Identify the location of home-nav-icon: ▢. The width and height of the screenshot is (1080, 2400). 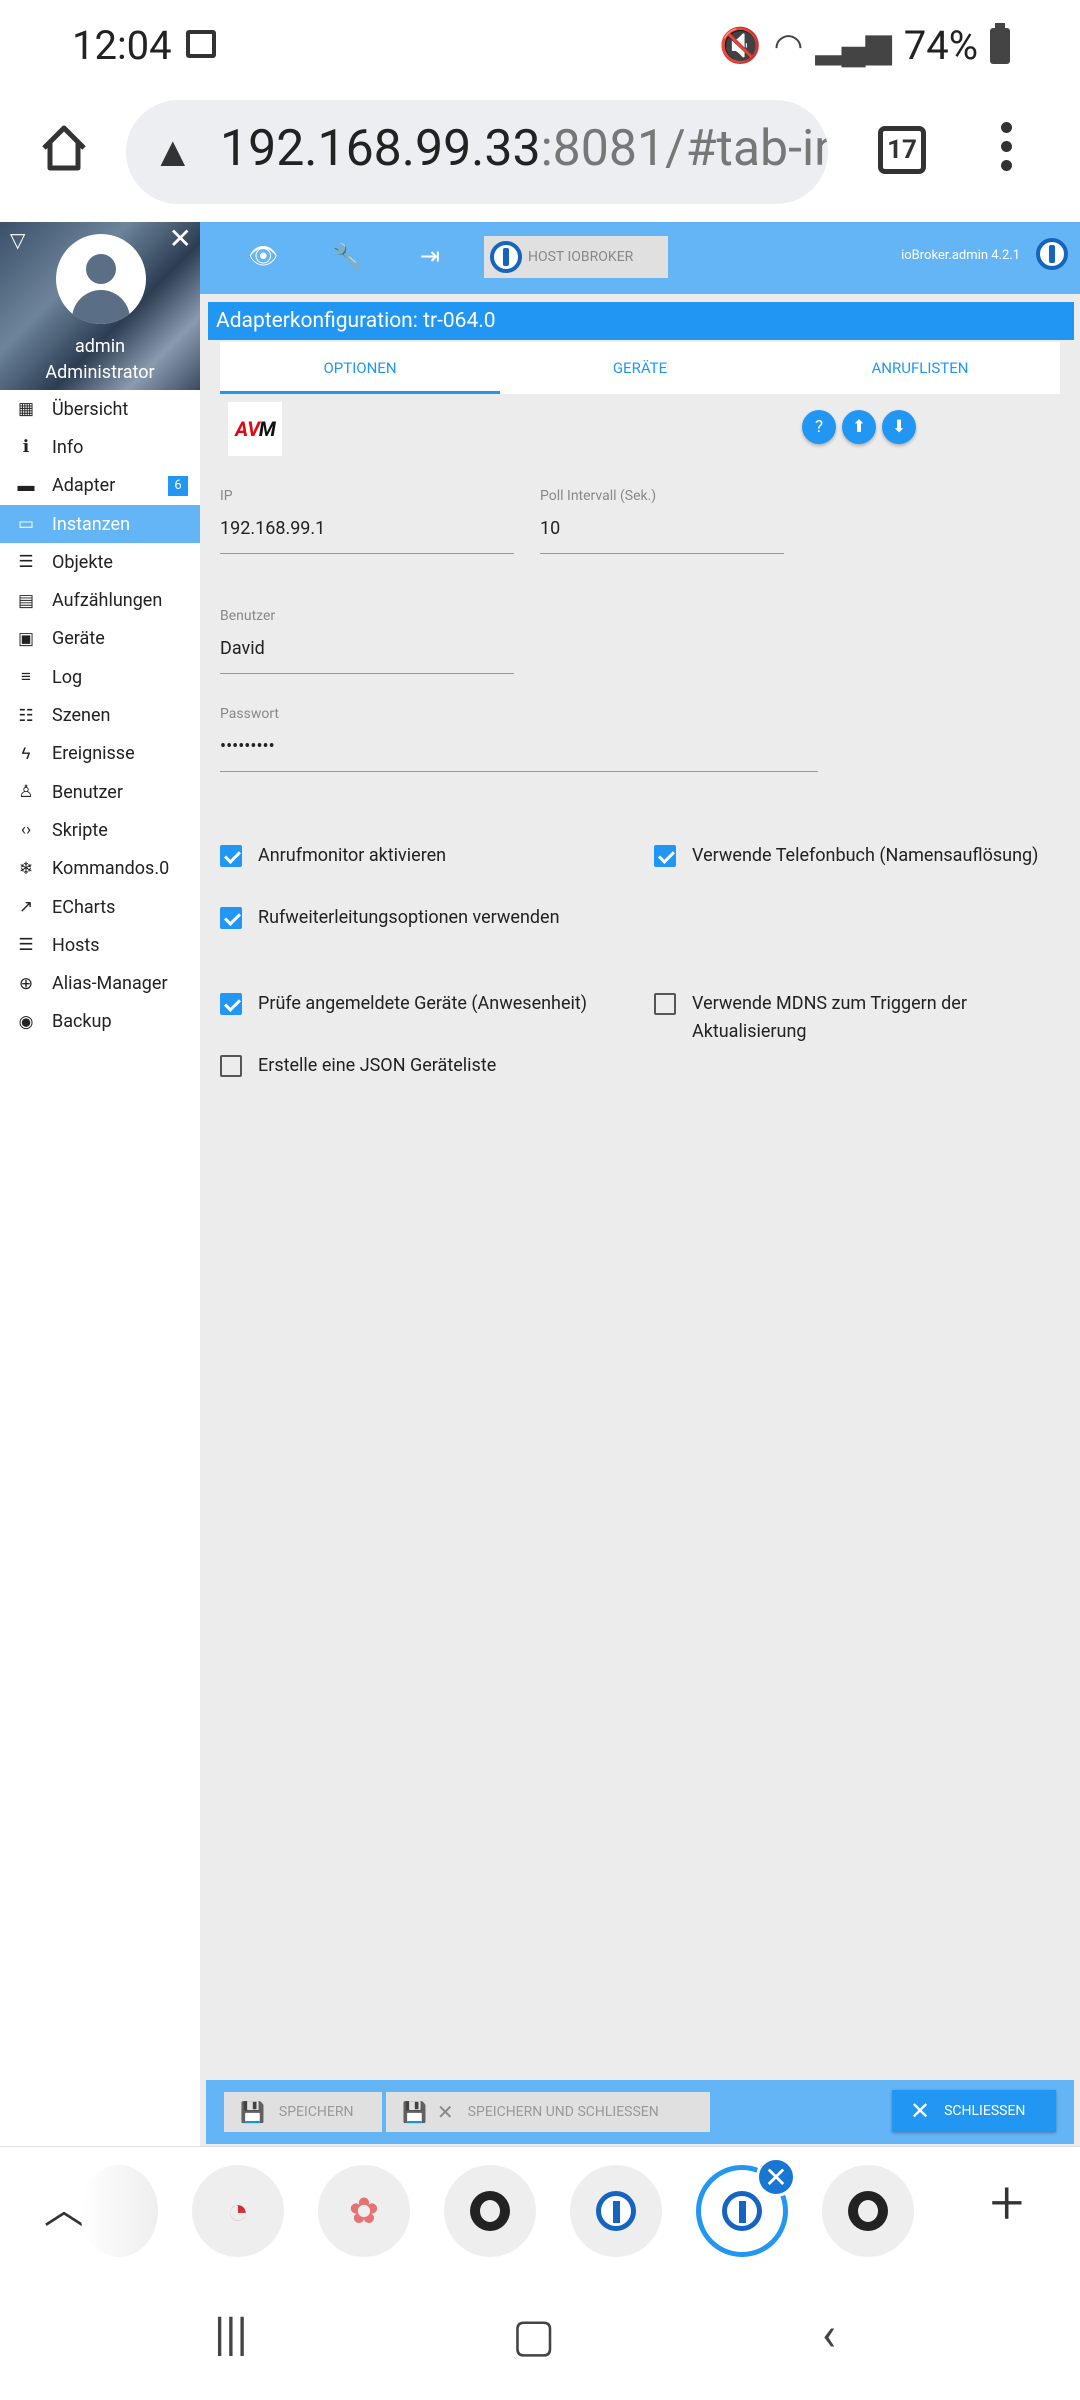
(533, 2335).